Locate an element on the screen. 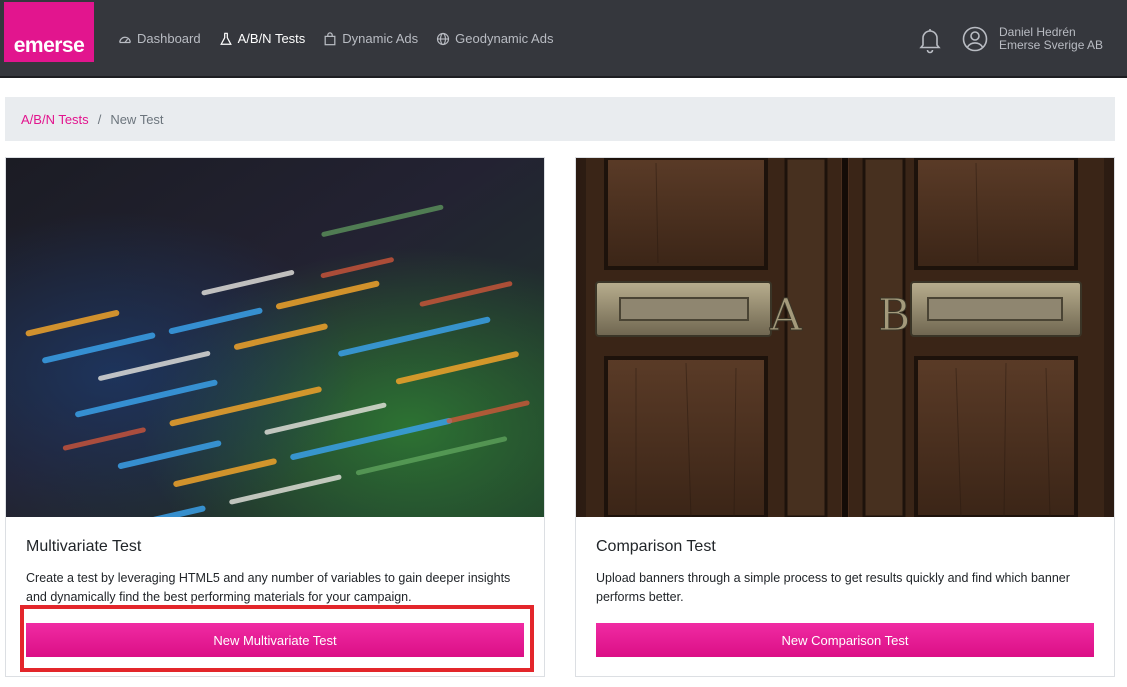 Image resolution: width=1127 pixels, height=687 pixels. dashboard-gauge-icon is located at coordinates (125, 39).